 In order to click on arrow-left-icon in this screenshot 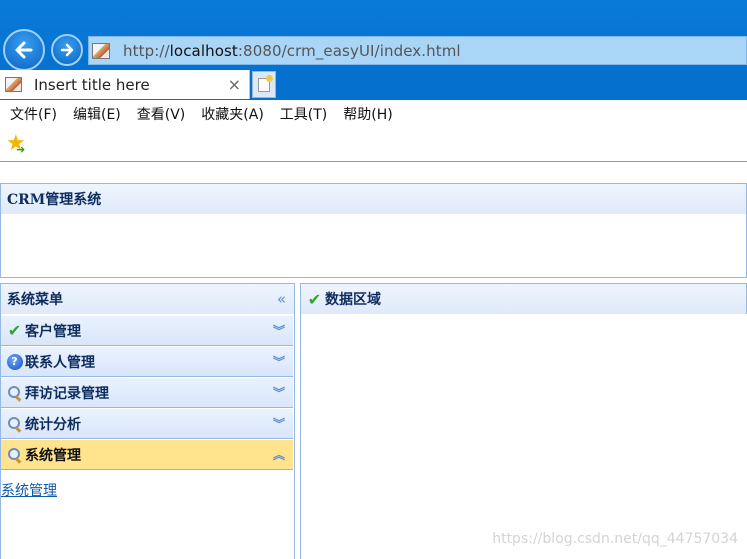, I will do `click(24, 50)`.